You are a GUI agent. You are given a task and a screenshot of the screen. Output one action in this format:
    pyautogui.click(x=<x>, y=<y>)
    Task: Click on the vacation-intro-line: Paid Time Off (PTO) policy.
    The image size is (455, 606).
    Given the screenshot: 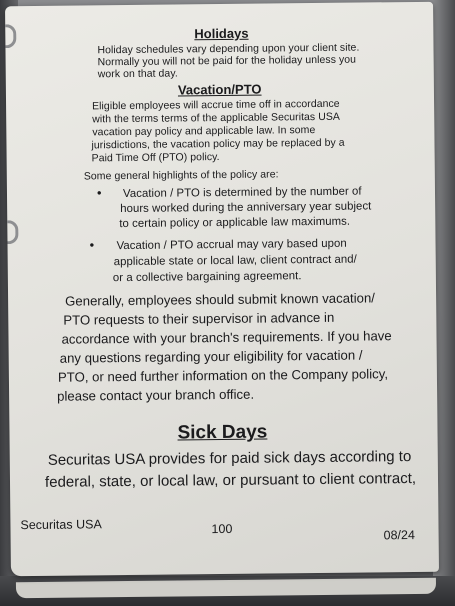 What is the action you would take?
    pyautogui.click(x=155, y=158)
    